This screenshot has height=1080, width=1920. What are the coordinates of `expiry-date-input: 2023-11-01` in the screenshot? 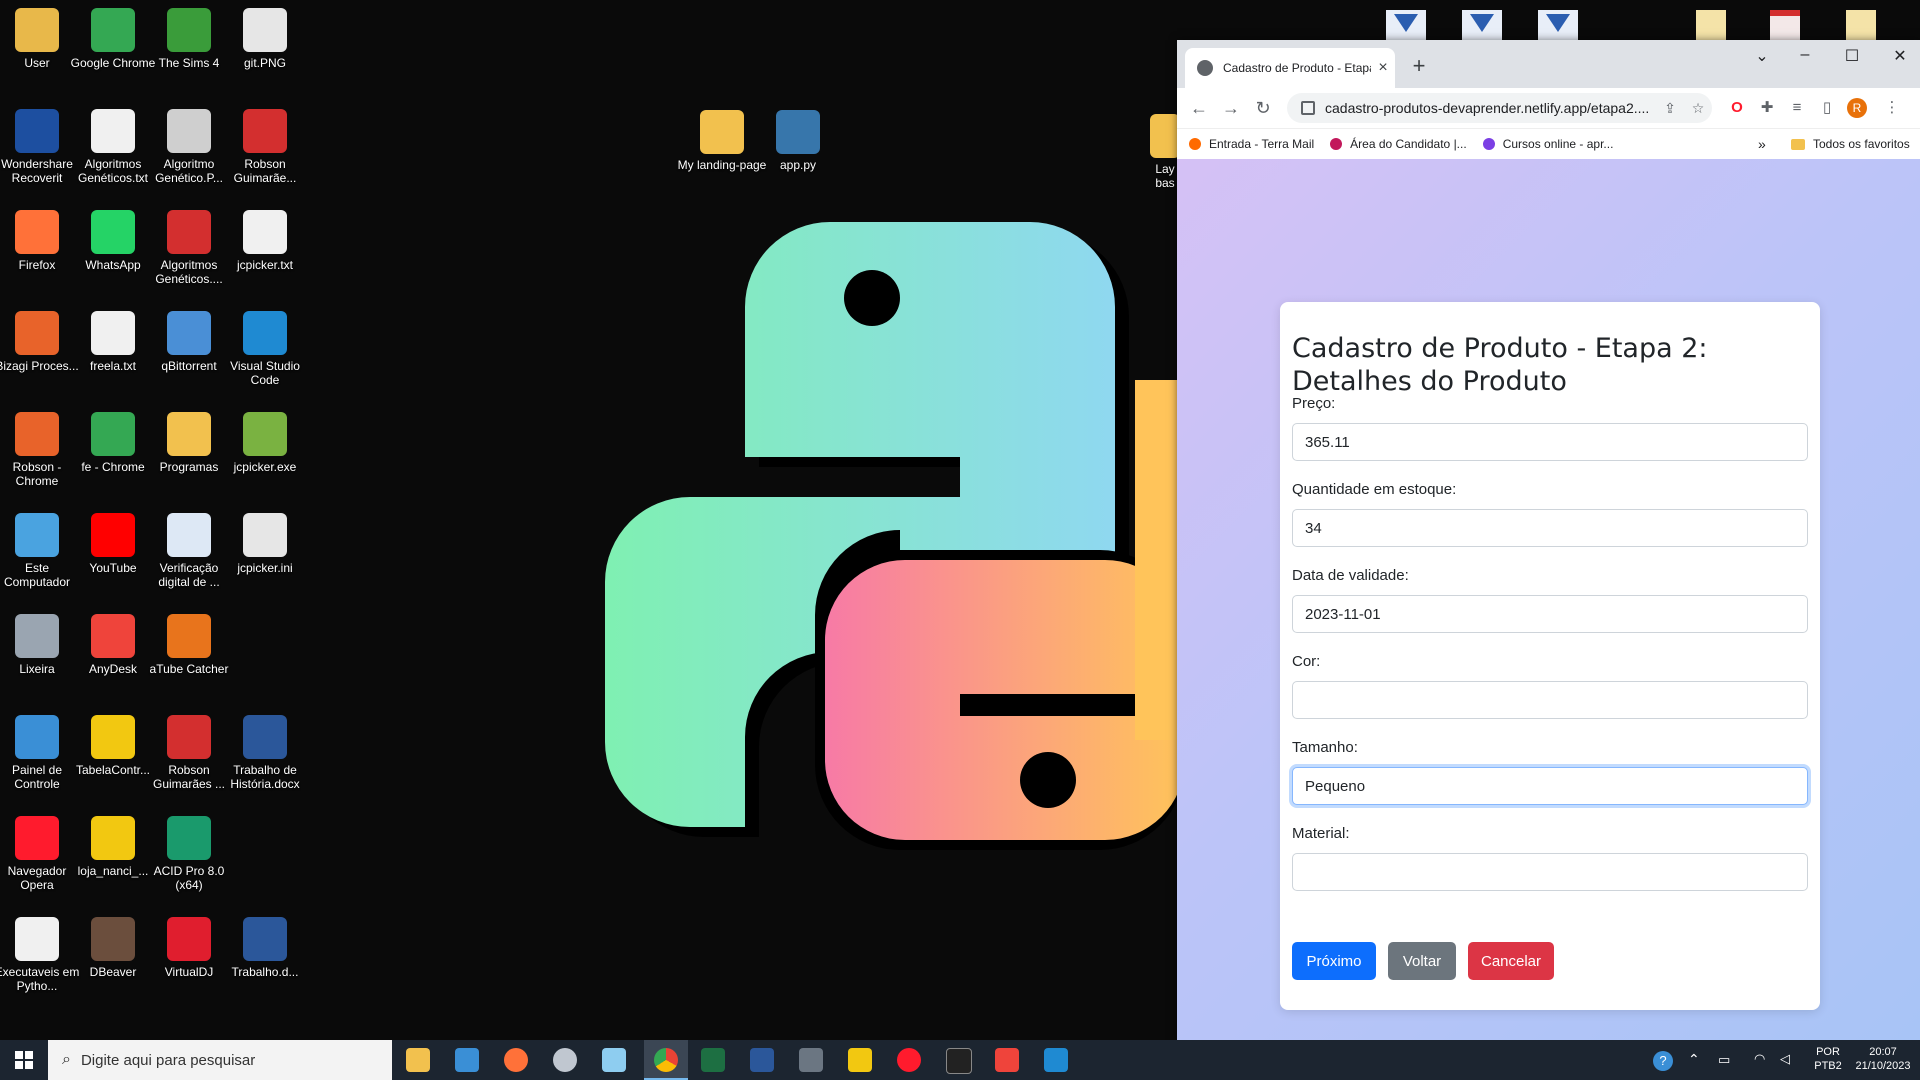 It's located at (1550, 614).